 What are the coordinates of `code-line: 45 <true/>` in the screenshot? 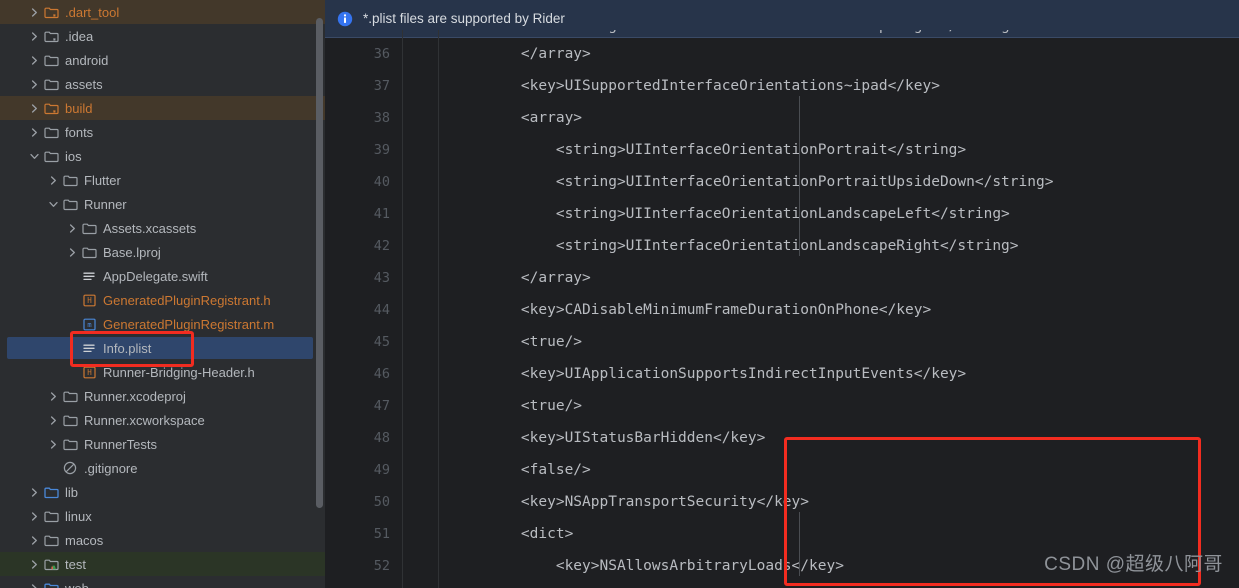 It's located at (782, 342).